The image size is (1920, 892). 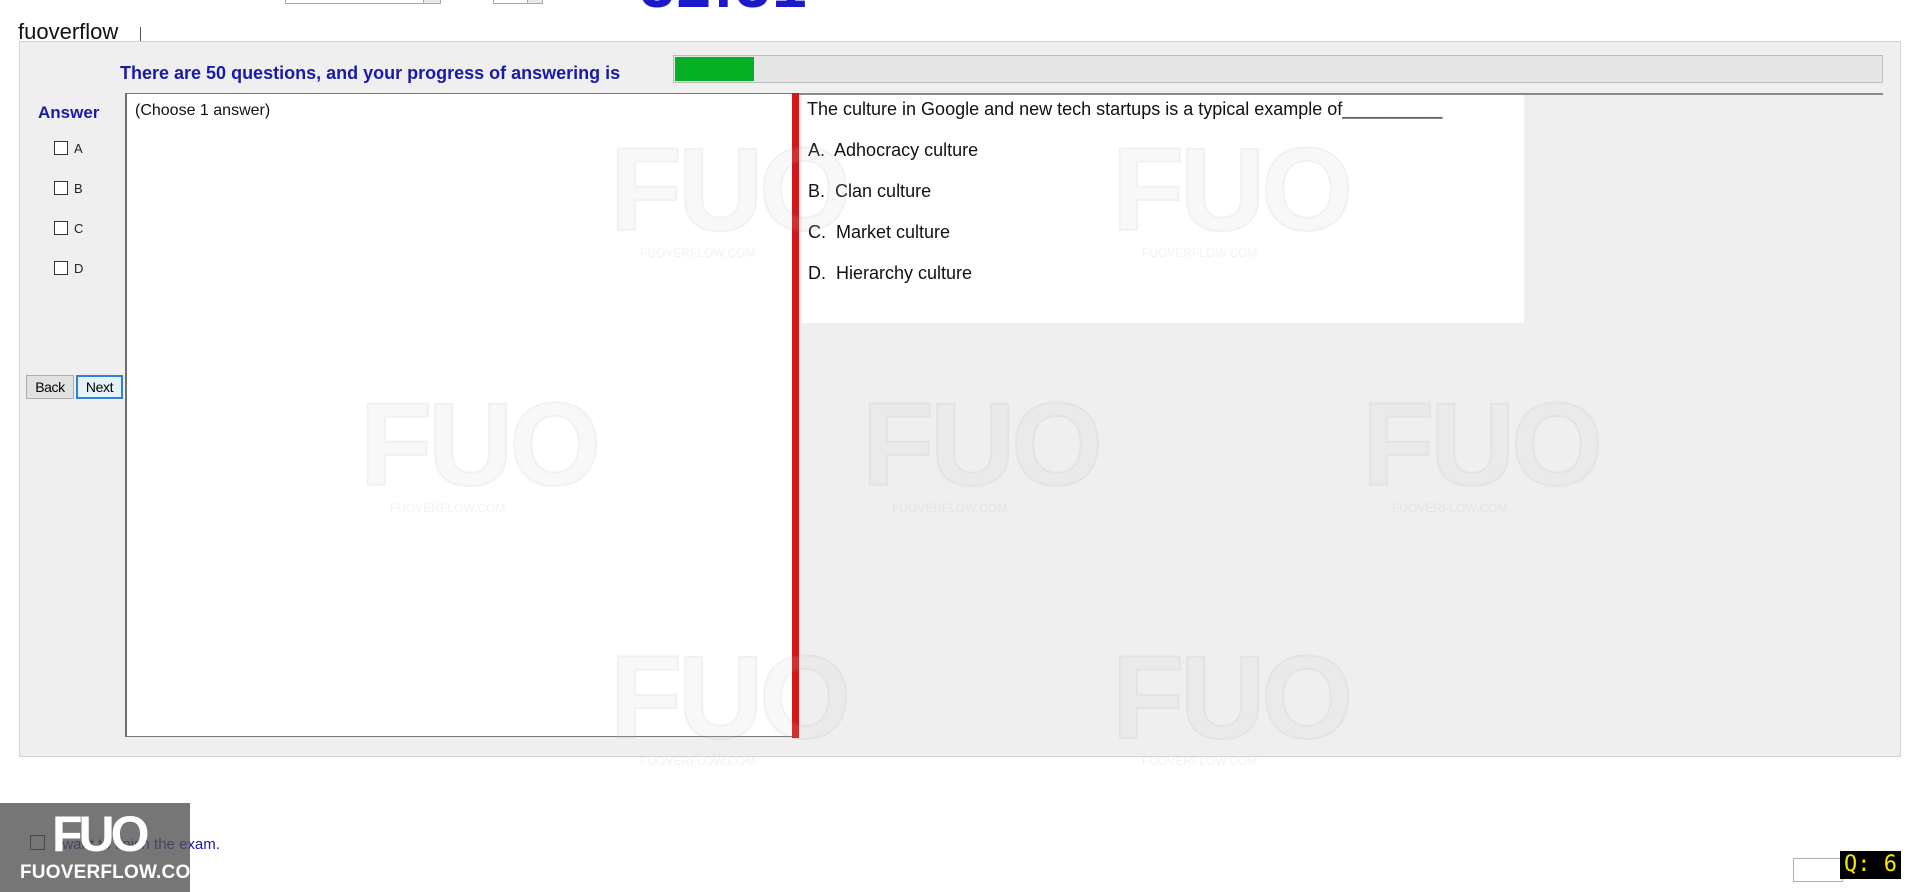 What do you see at coordinates (61, 148) in the screenshot?
I see `checkbox-a` at bounding box center [61, 148].